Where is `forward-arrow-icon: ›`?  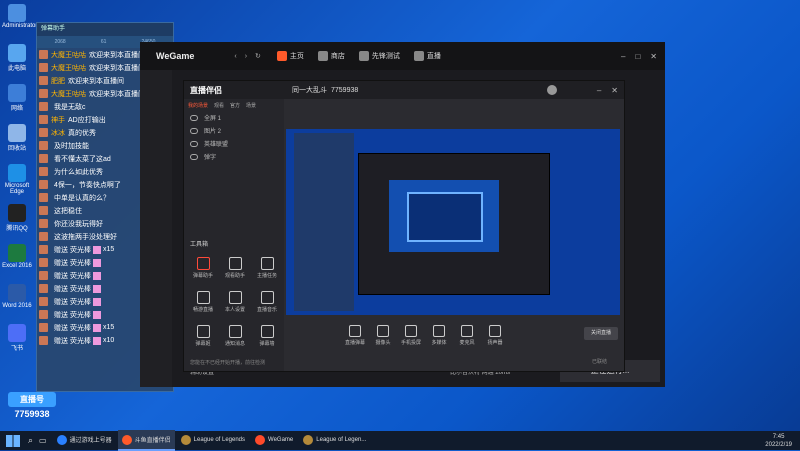 forward-arrow-icon: › is located at coordinates (246, 56).